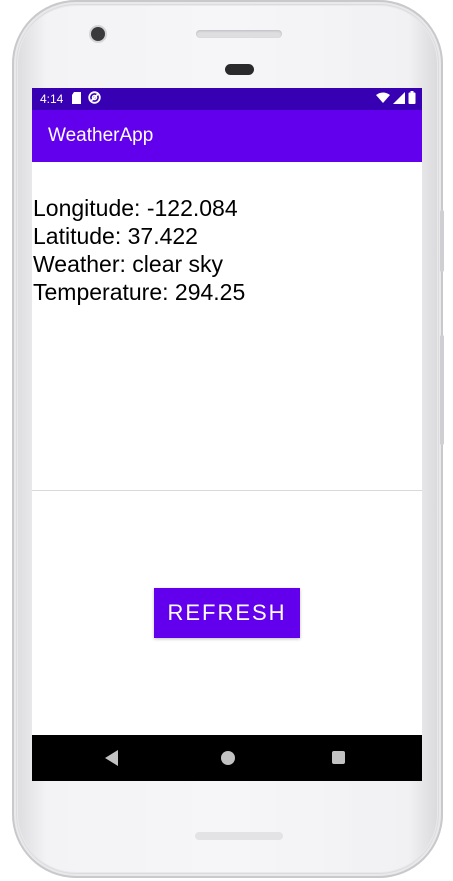 This screenshot has height=881, width=453. What do you see at coordinates (227, 136) in the screenshot?
I see `app-bar: WeatherApp` at bounding box center [227, 136].